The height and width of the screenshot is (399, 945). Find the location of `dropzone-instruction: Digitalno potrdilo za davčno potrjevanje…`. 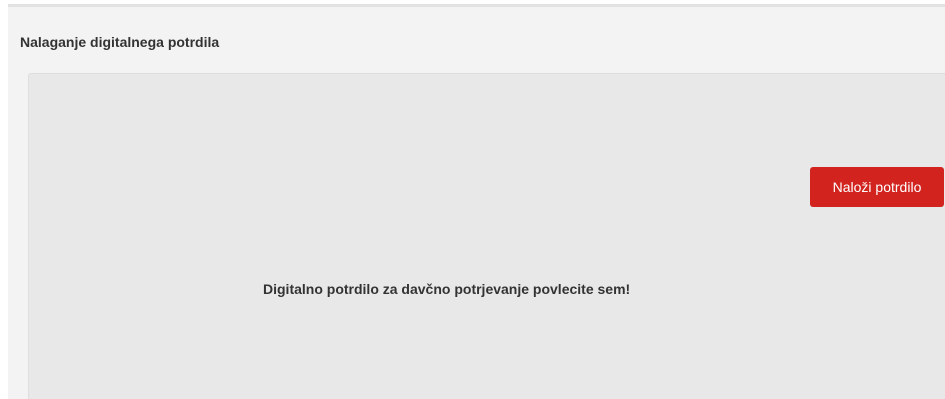

dropzone-instruction: Digitalno potrdilo za davčno potrjevanje… is located at coordinates (447, 289).